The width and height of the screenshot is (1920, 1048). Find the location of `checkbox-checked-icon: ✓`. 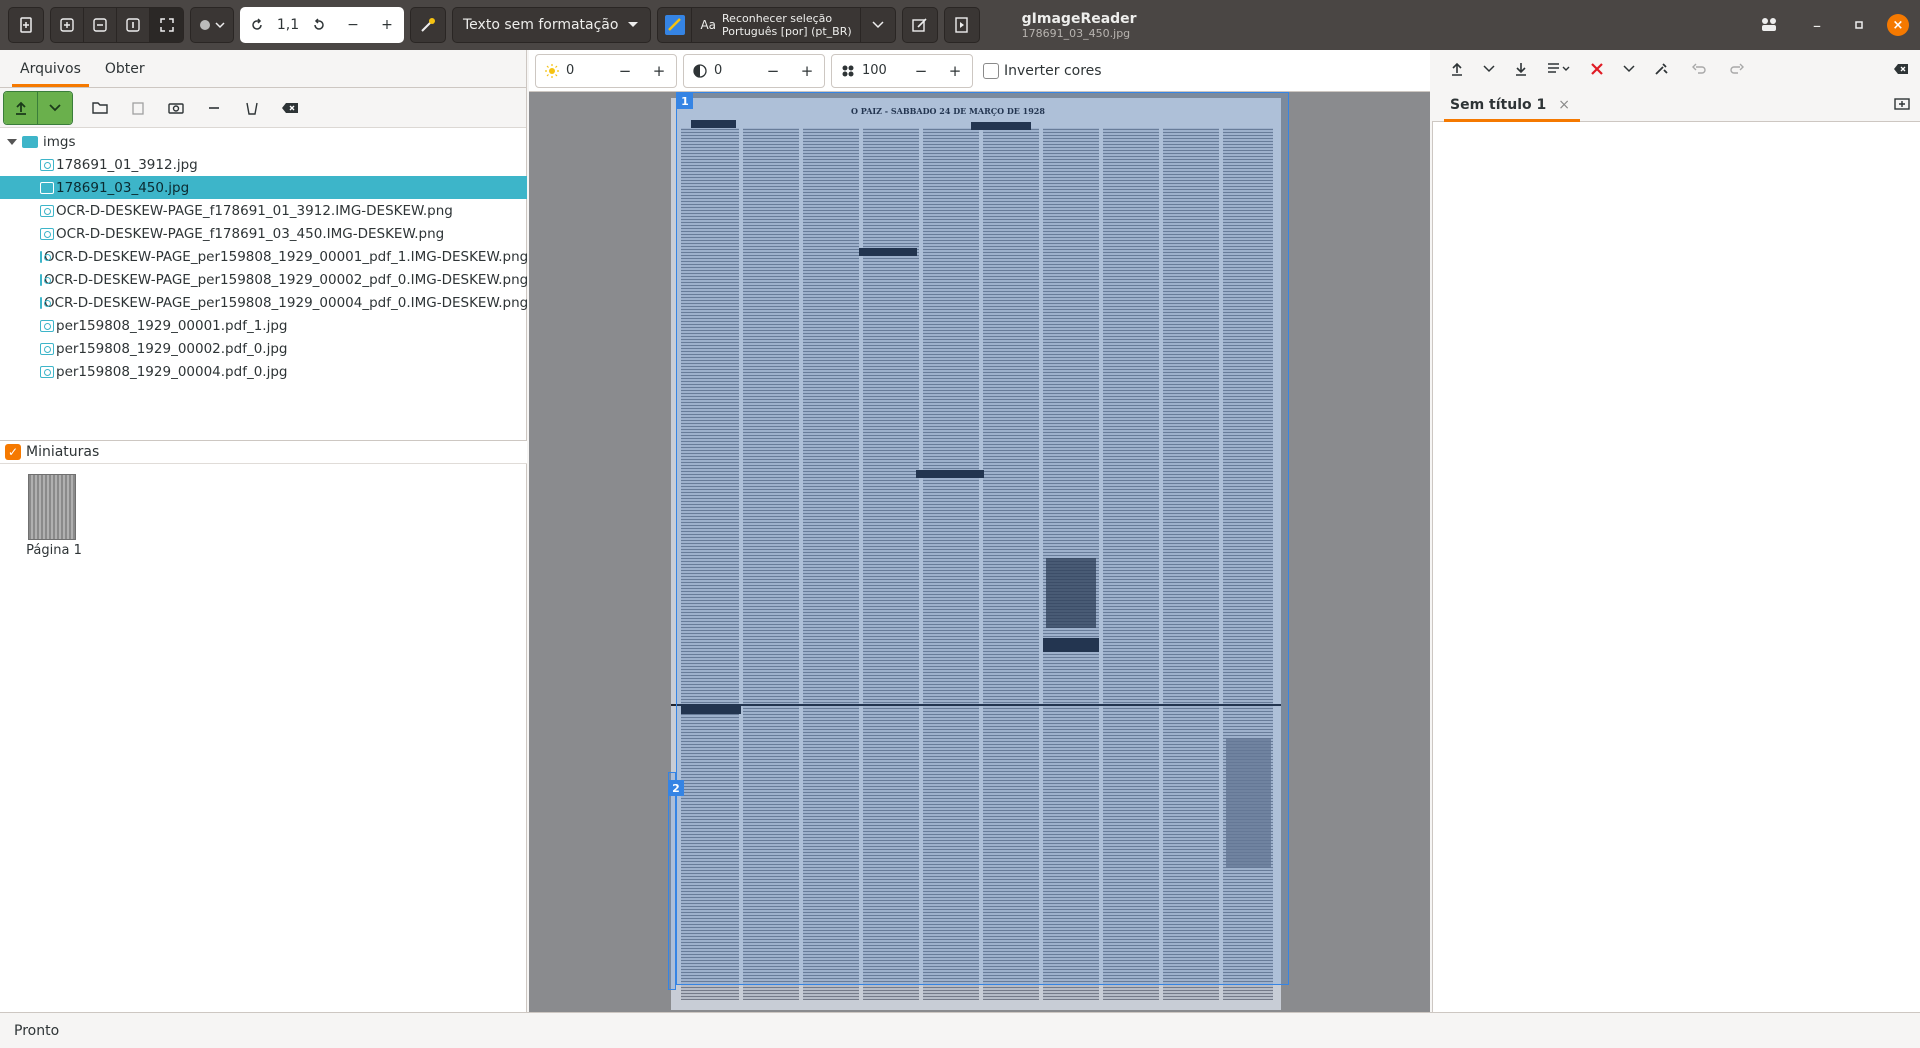

checkbox-checked-icon: ✓ is located at coordinates (13, 452).